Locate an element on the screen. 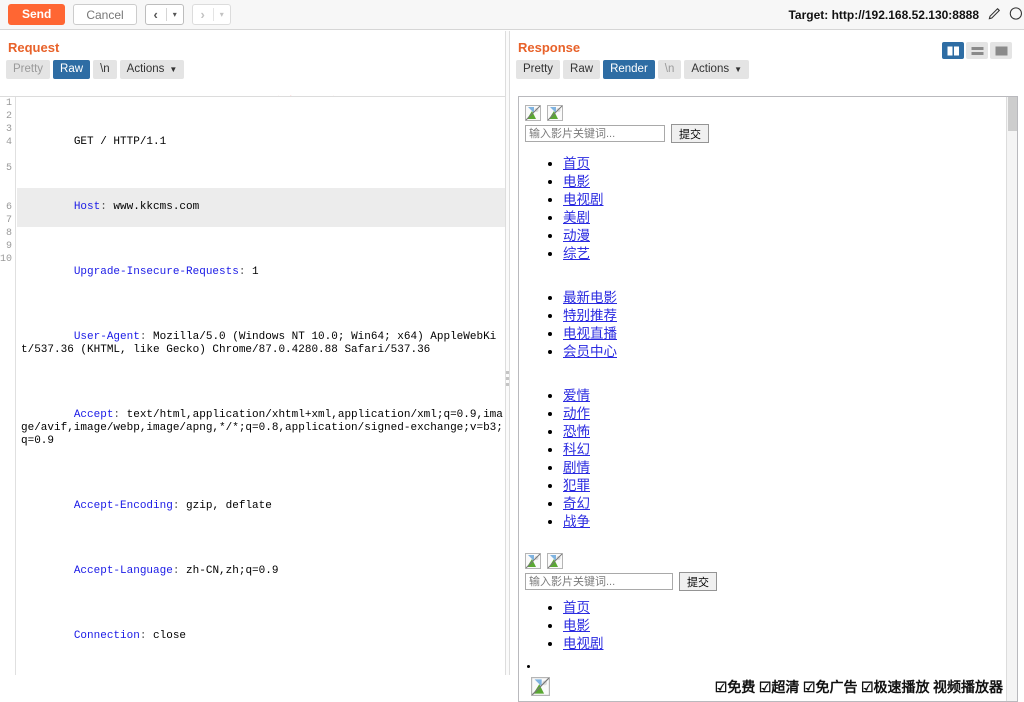  nav-link: 电视直播 is located at coordinates (590, 333).